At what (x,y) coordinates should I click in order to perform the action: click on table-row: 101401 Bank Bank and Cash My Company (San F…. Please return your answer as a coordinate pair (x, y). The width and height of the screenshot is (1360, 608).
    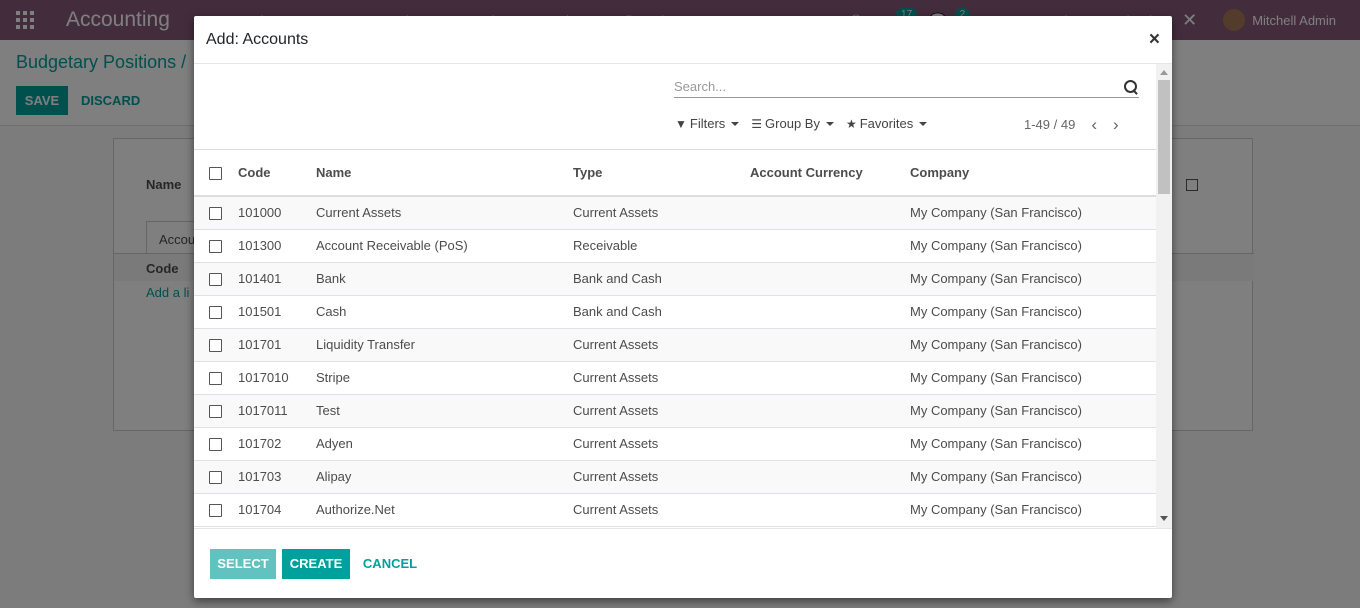
    Looking at the image, I should click on (675, 278).